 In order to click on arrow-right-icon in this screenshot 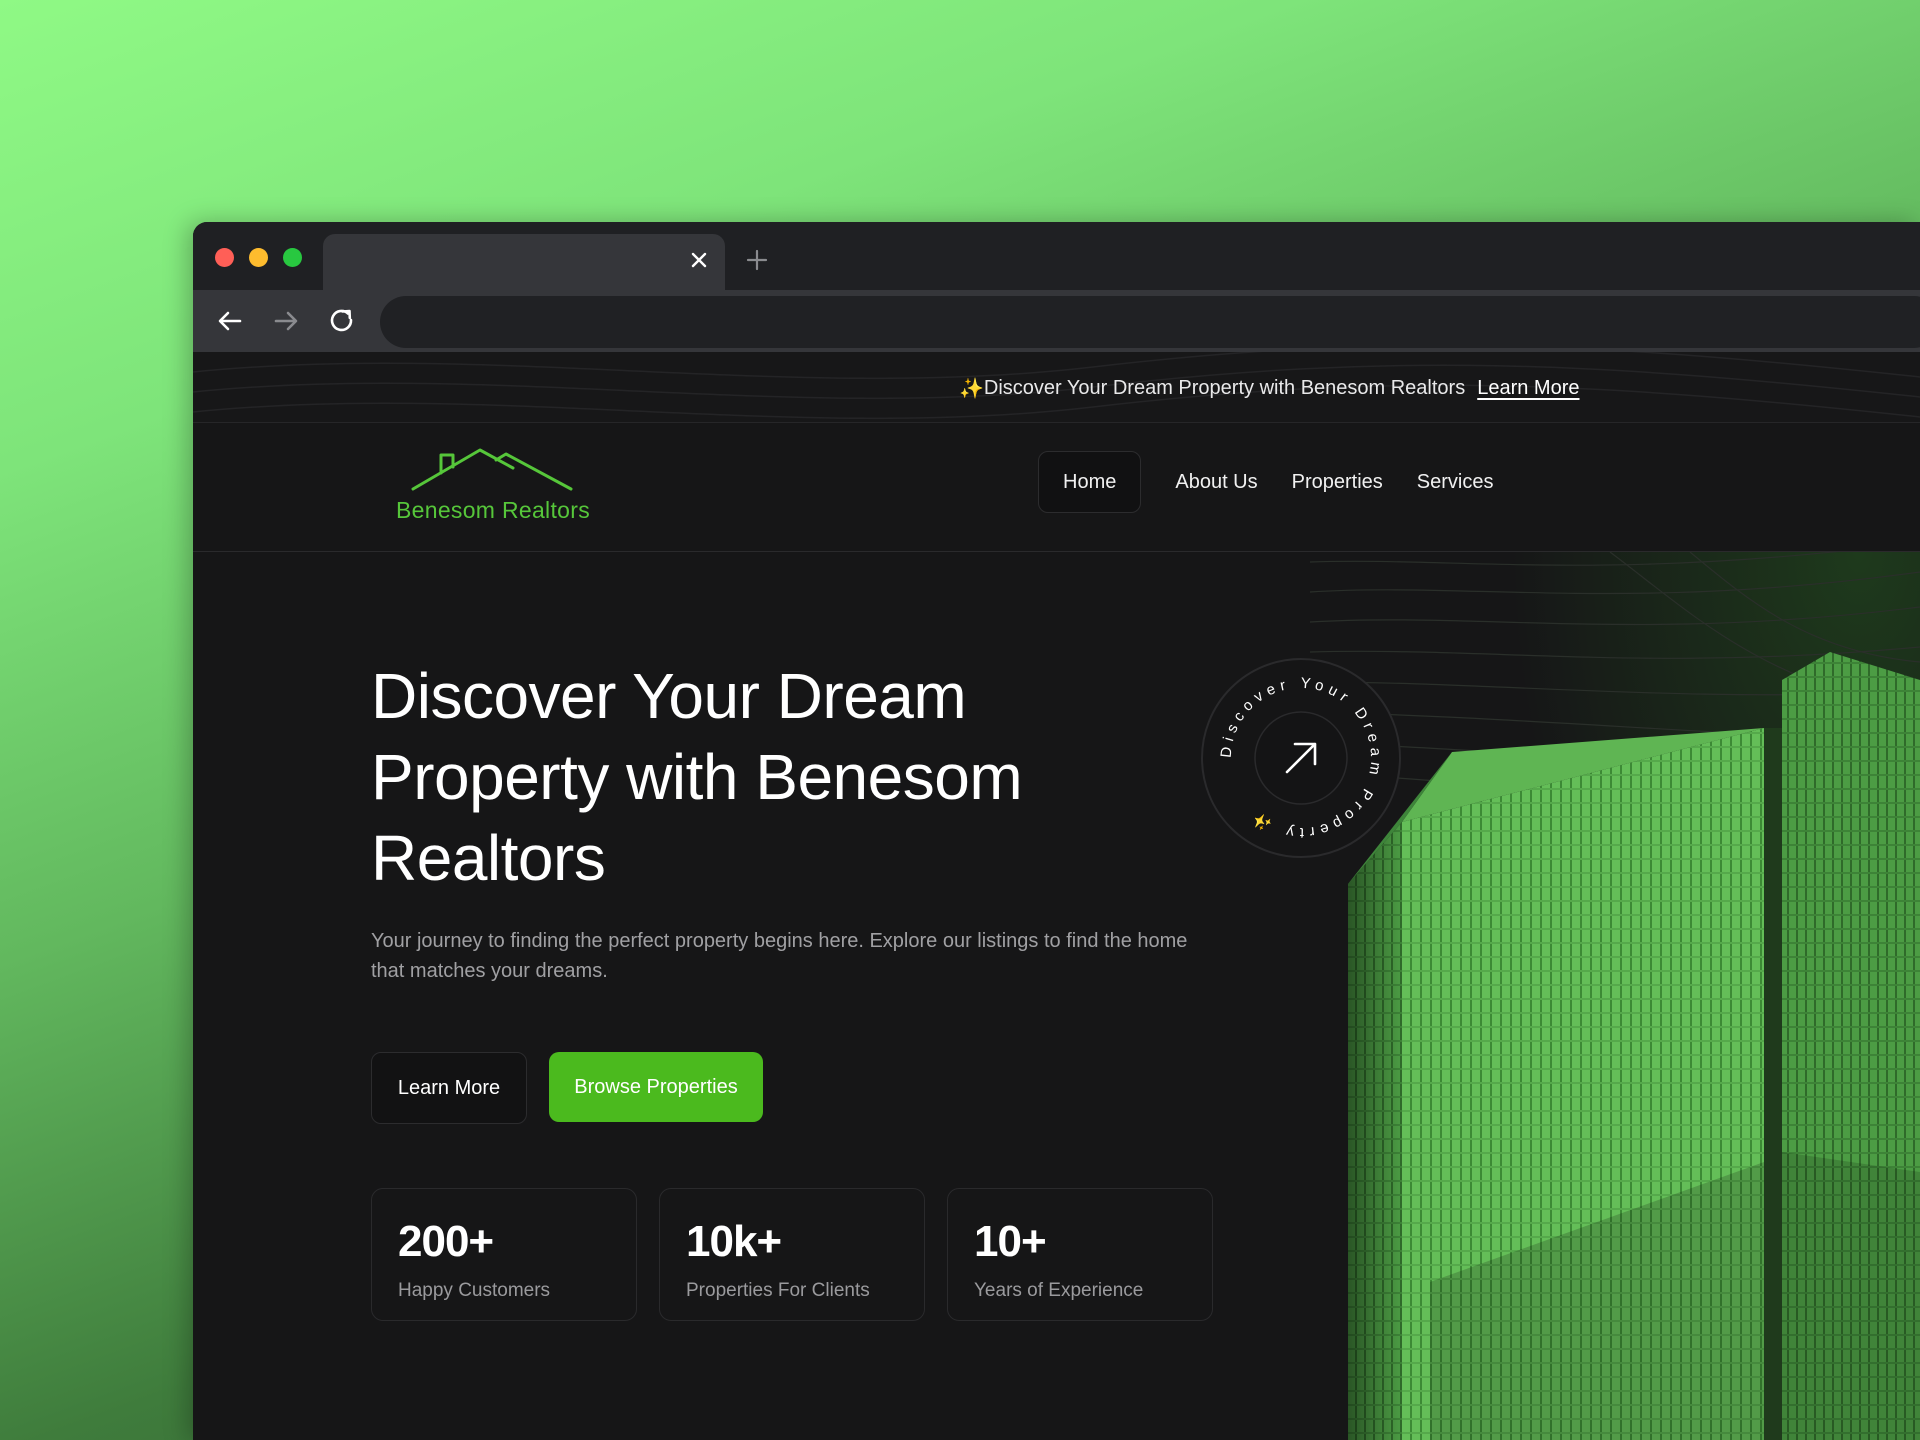, I will do `click(286, 321)`.